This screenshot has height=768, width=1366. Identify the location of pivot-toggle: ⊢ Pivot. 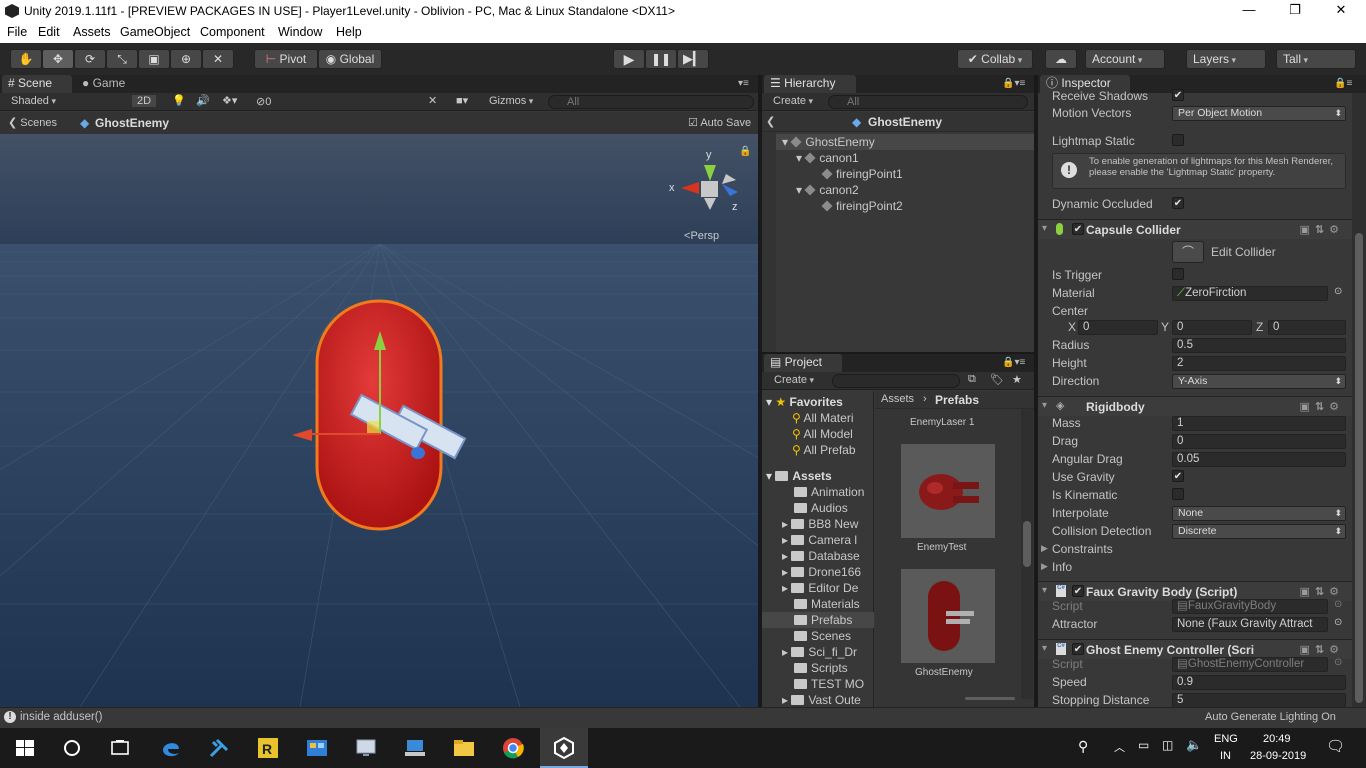
(286, 59).